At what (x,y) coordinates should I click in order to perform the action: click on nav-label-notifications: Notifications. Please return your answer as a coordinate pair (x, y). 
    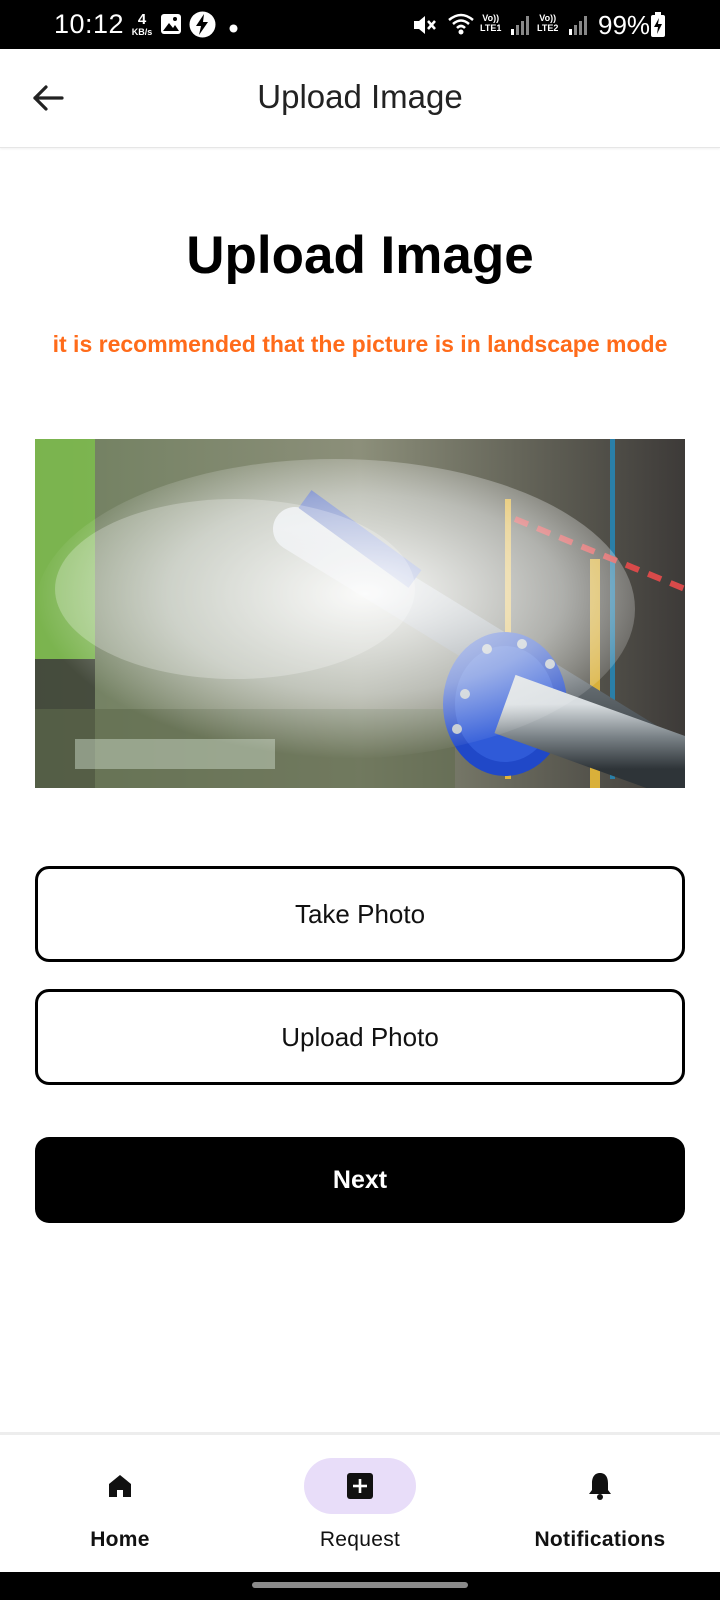
    Looking at the image, I should click on (600, 1539).